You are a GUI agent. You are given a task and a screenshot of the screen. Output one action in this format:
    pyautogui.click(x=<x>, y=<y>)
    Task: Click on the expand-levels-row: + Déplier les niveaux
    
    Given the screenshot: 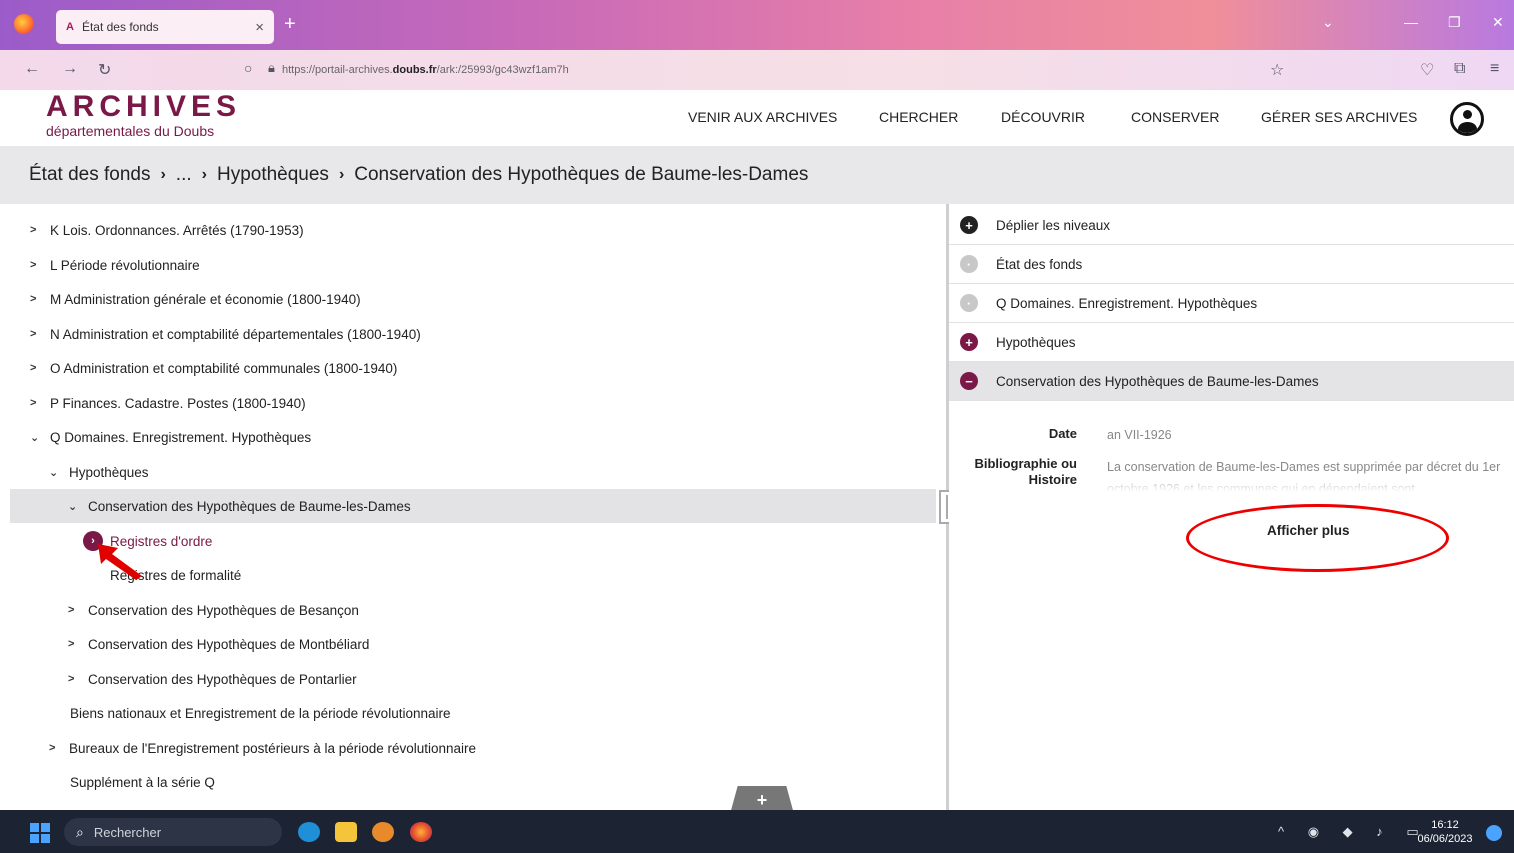 What is the action you would take?
    pyautogui.click(x=1231, y=225)
    